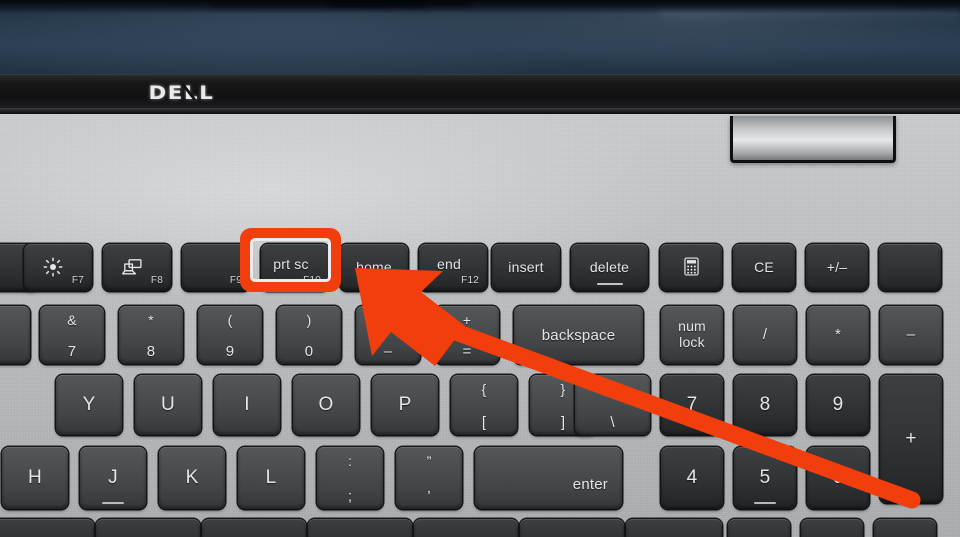  I want to click on key-legend: Y, so click(89, 405).